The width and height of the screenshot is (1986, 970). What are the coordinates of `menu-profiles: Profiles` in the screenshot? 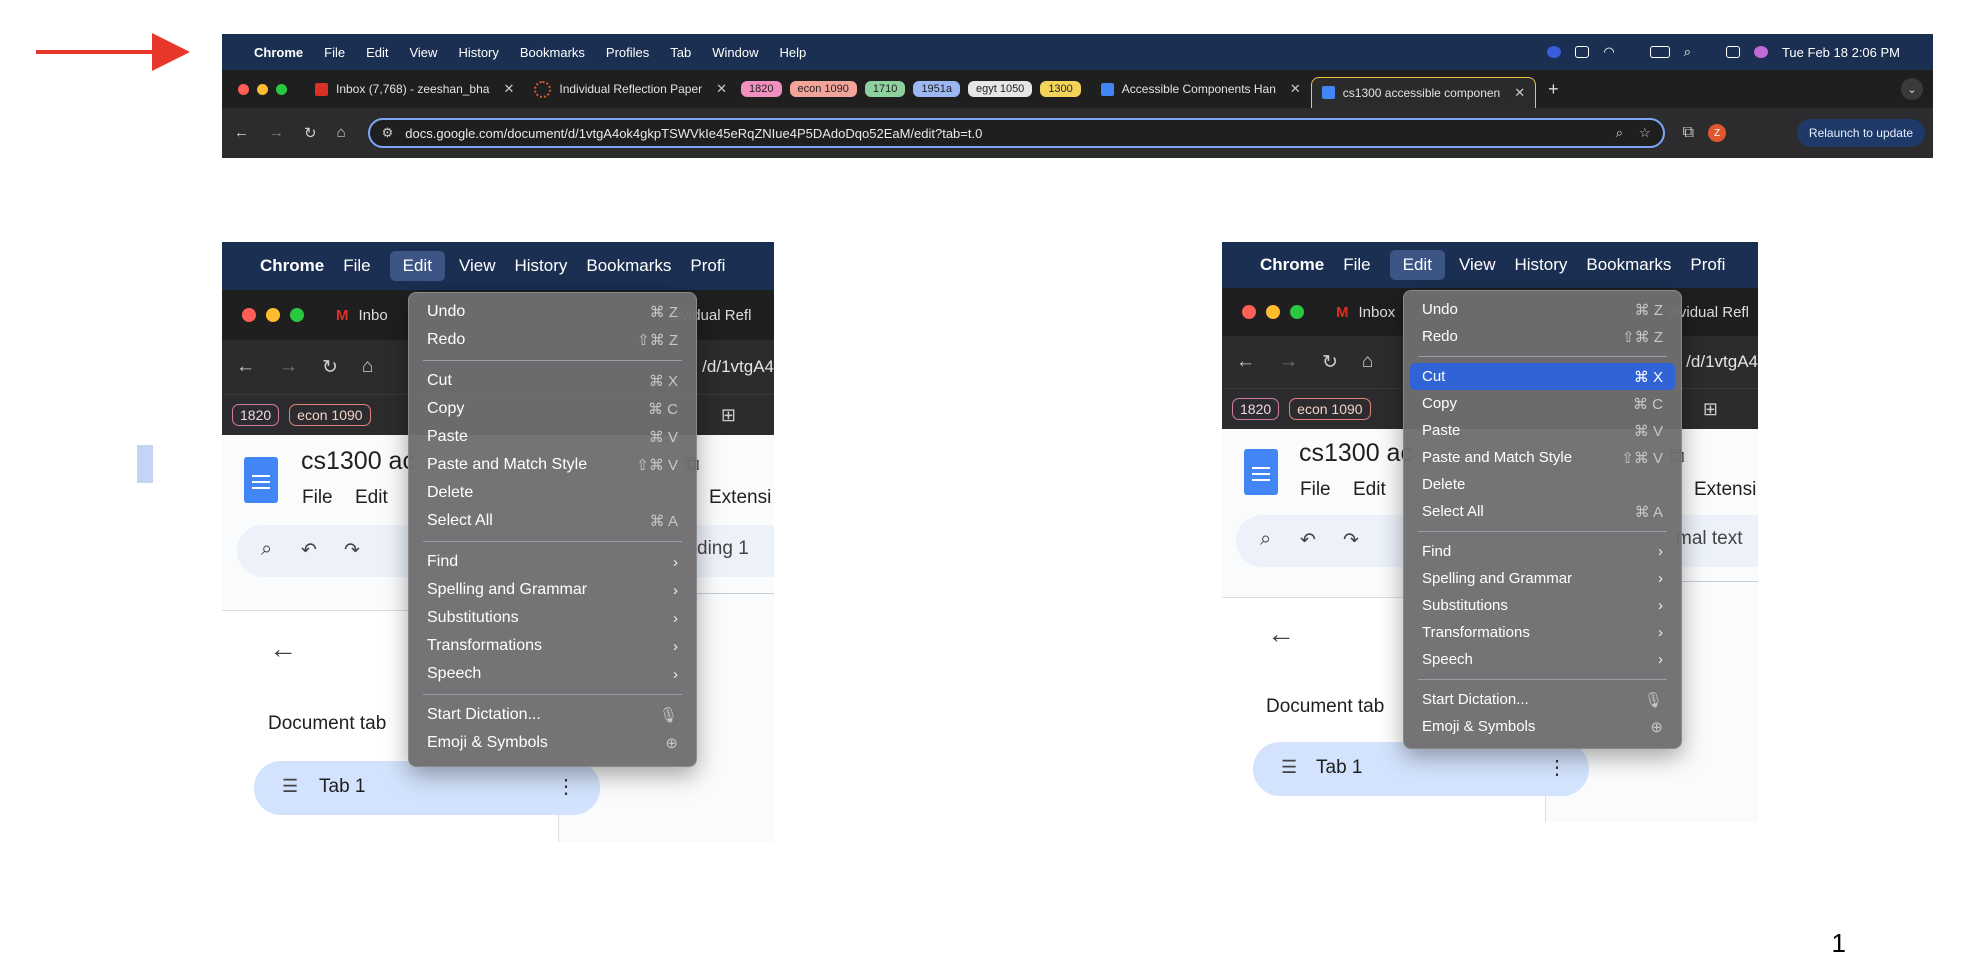 It's located at (627, 52).